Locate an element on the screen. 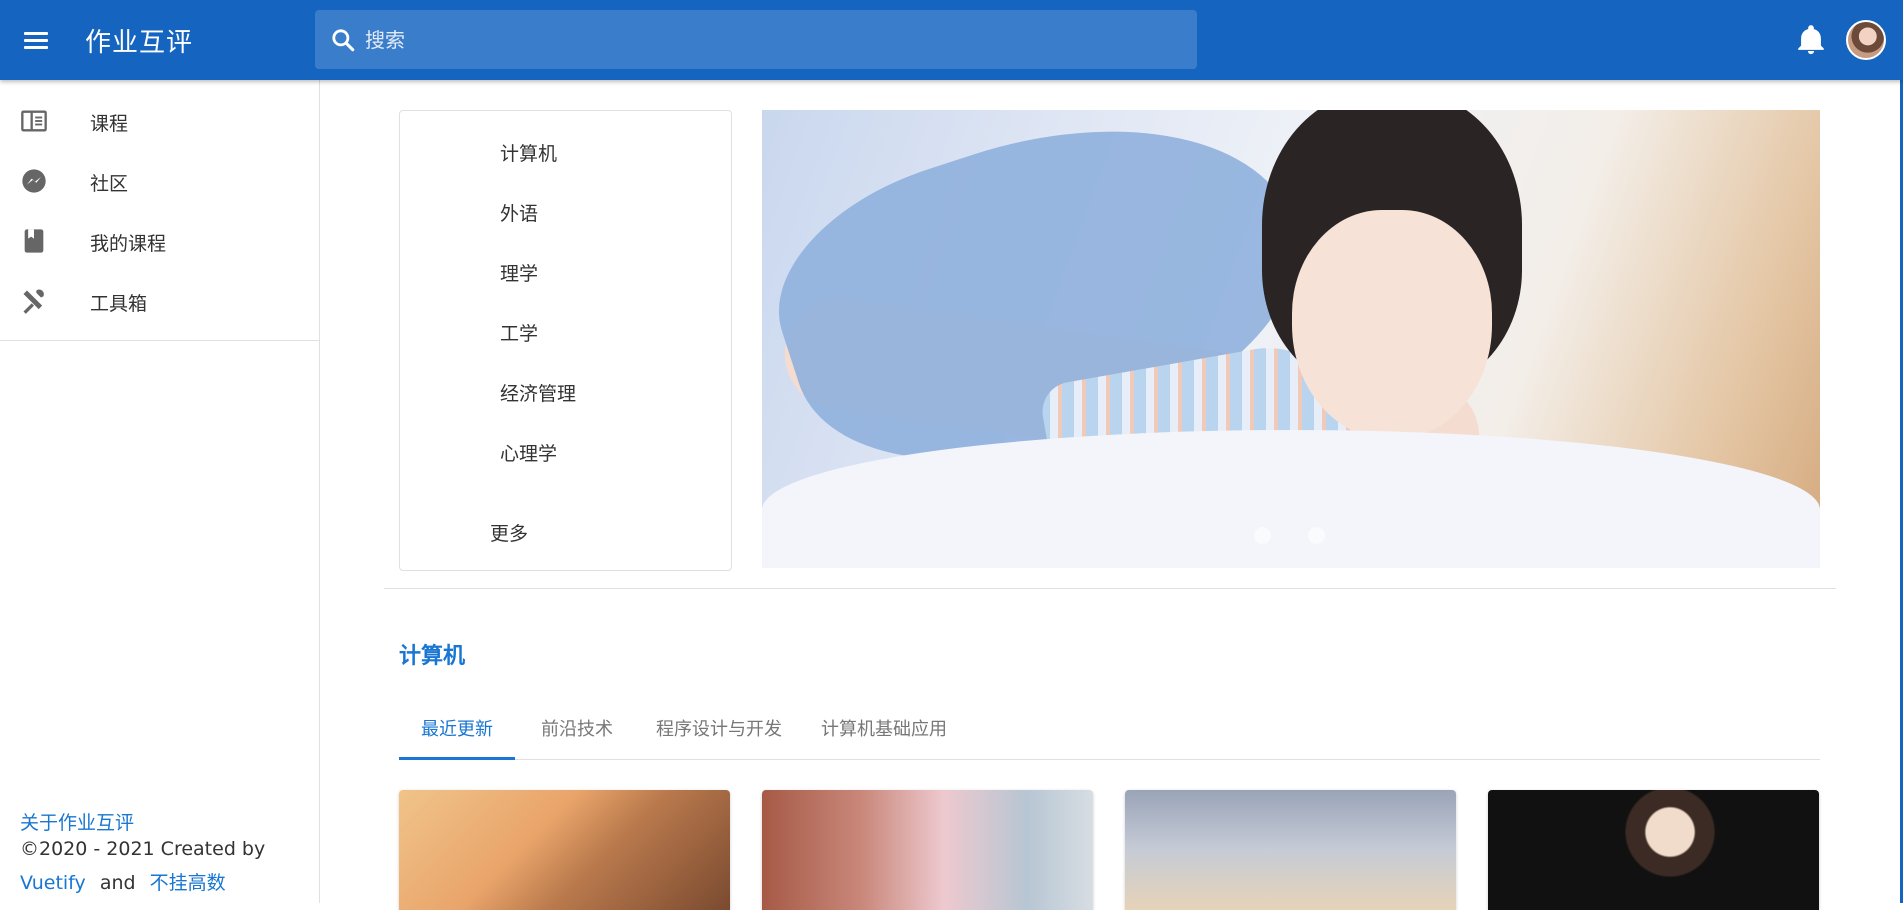  about-link: 关于作业互评 is located at coordinates (77, 821).